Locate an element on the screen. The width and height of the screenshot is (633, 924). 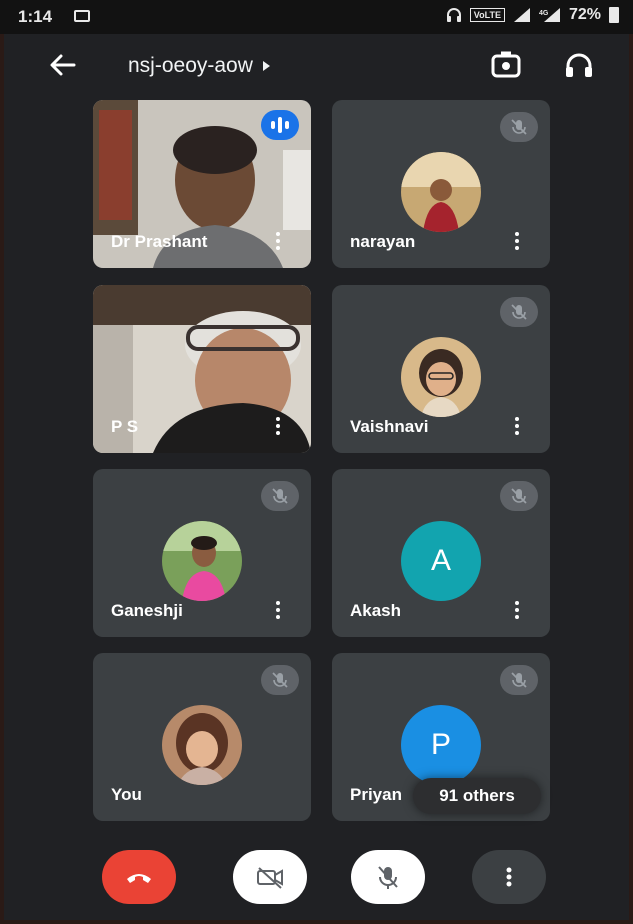
end-call-icon is located at coordinates (139, 878).